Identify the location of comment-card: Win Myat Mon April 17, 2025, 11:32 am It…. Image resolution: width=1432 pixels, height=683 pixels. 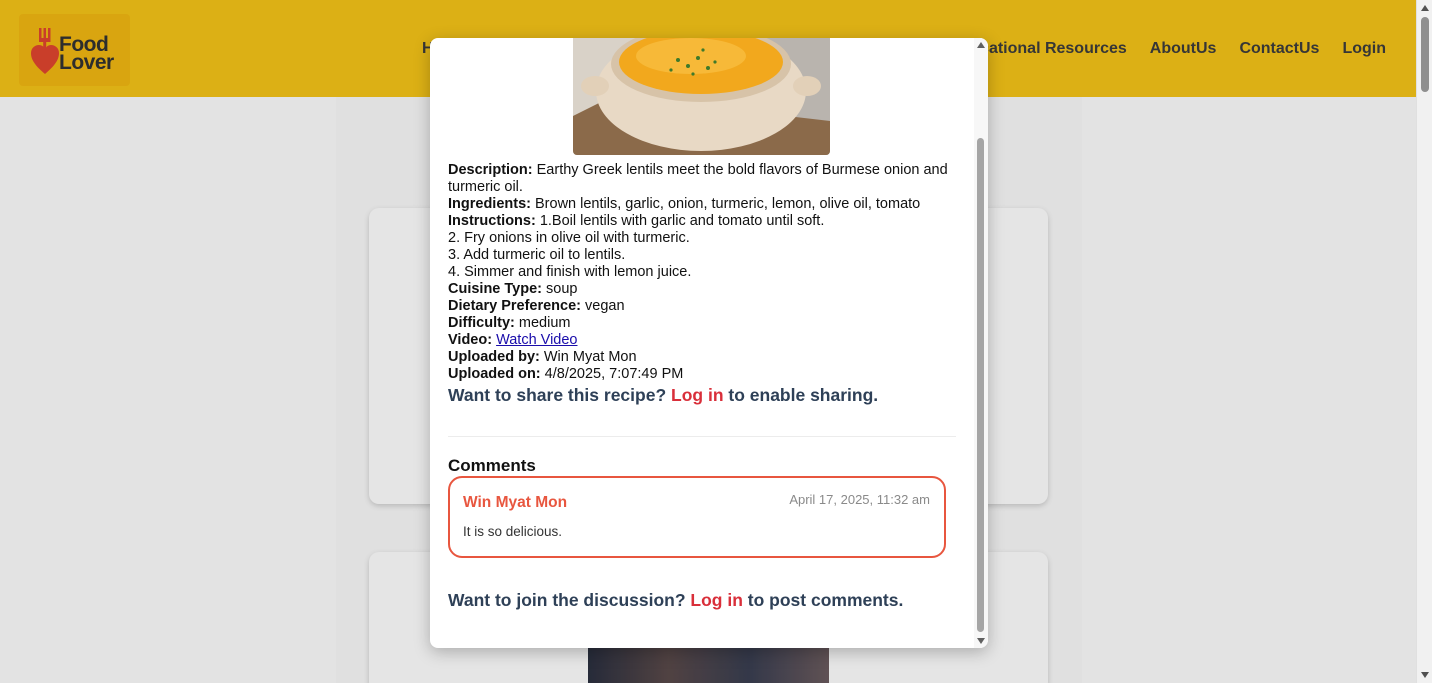
(697, 517).